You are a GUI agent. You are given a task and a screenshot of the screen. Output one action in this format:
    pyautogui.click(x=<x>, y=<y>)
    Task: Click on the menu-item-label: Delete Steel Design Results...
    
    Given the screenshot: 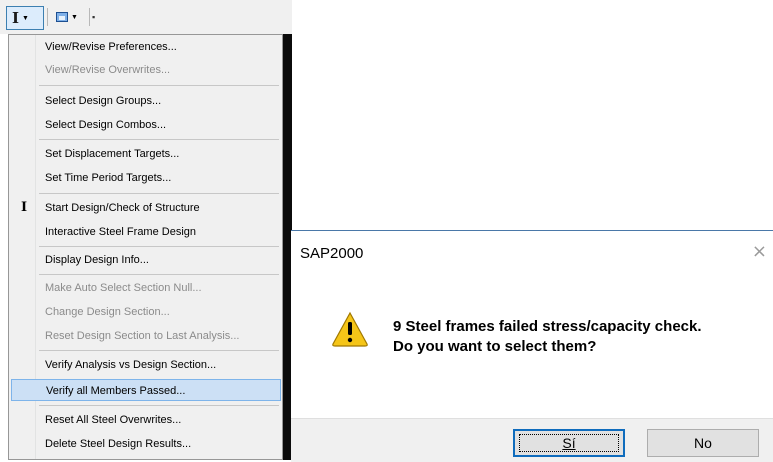 What is the action you would take?
    pyautogui.click(x=118, y=444)
    